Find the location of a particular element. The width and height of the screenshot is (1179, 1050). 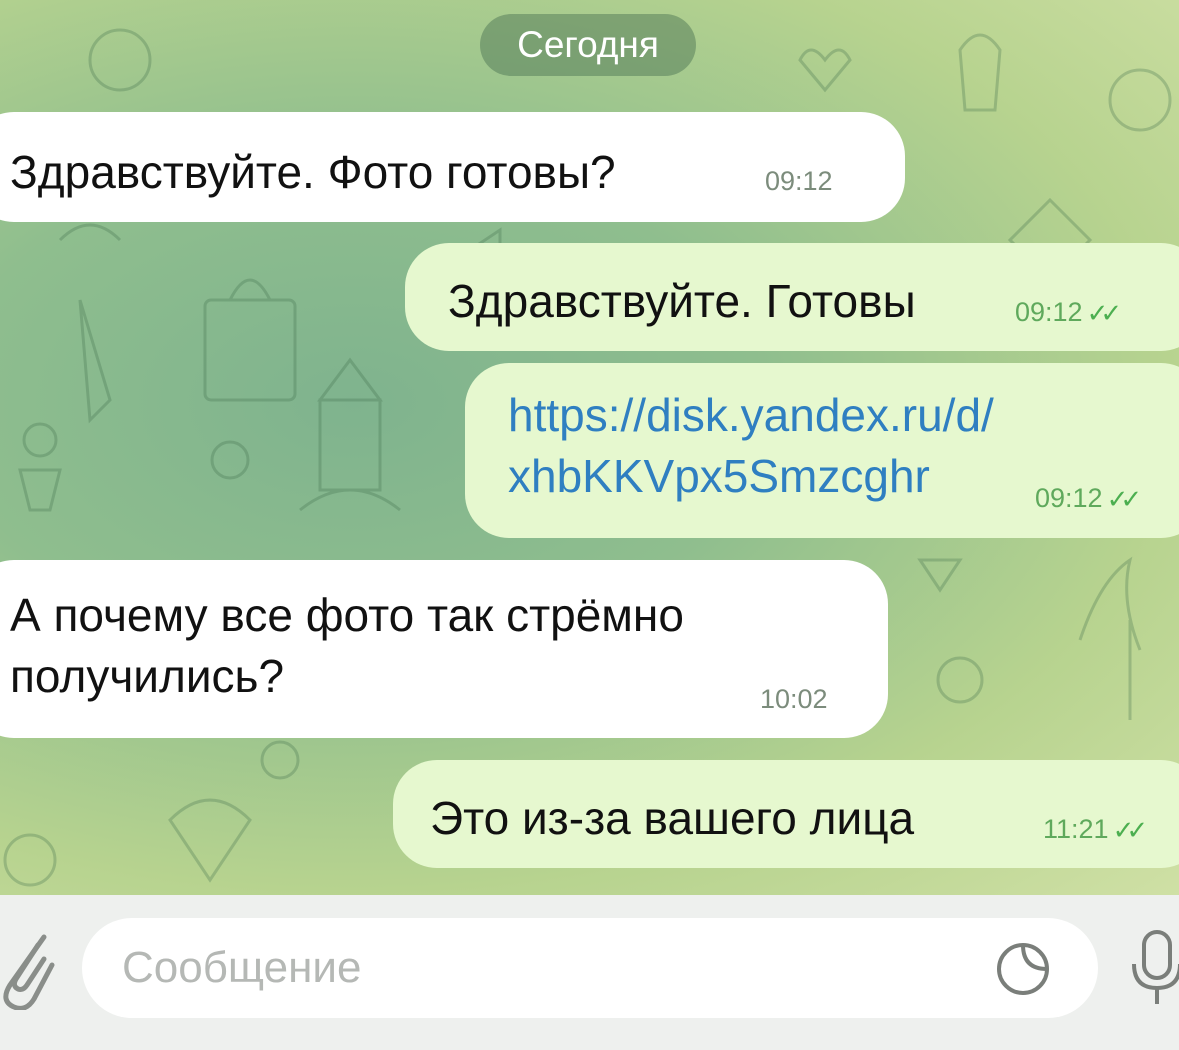

message-input-placeholder: Сообщение is located at coordinates (242, 967).